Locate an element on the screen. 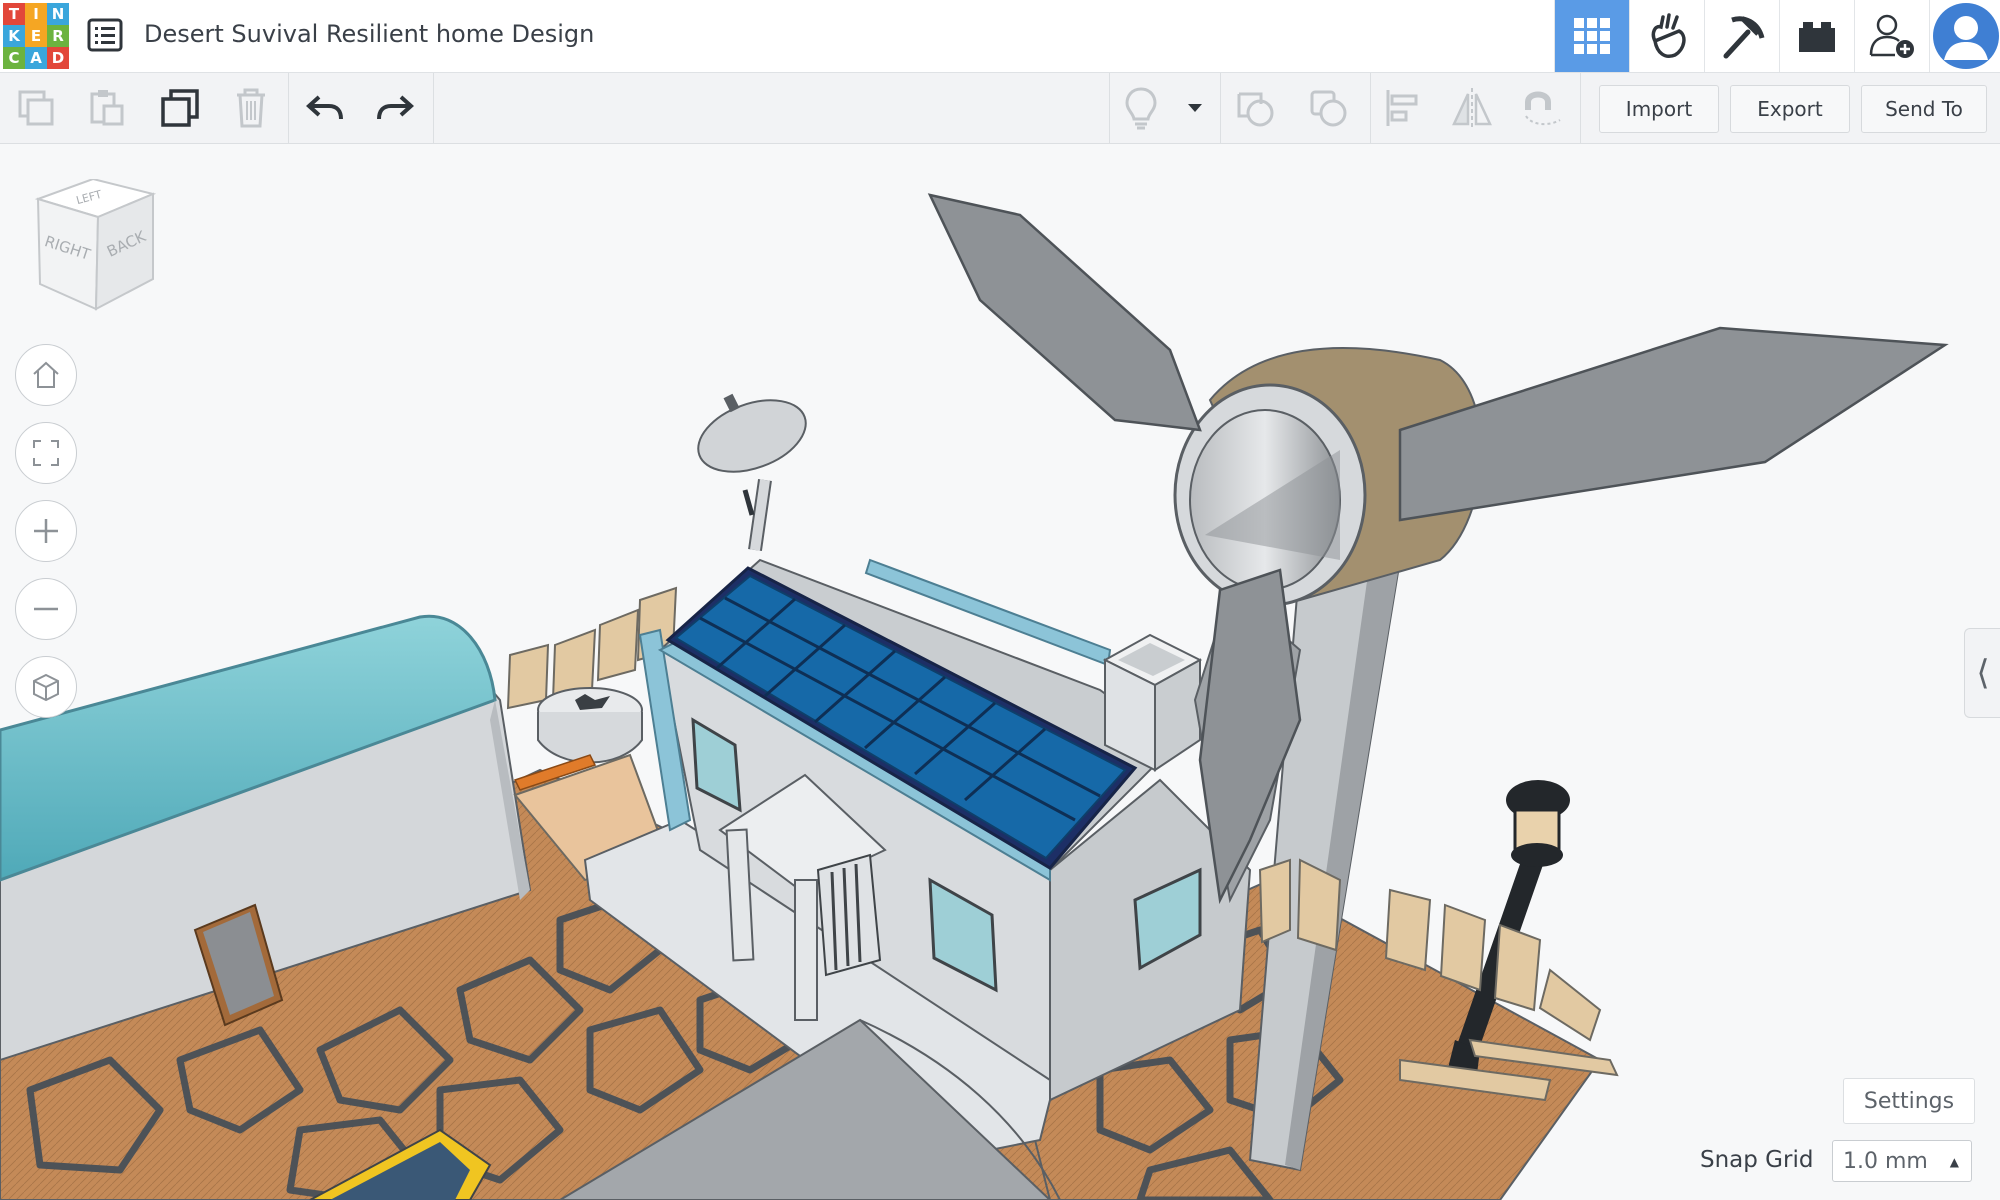 This screenshot has width=2000, height=1200. magnet-icon is located at coordinates (1543, 108).